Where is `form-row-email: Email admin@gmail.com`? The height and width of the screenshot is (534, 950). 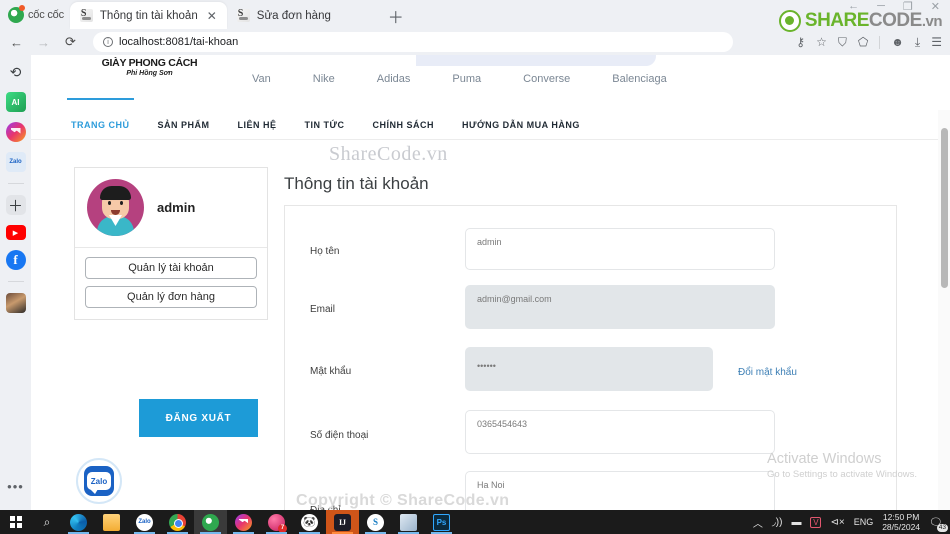 form-row-email: Email admin@gmail.com is located at coordinates (591, 310).